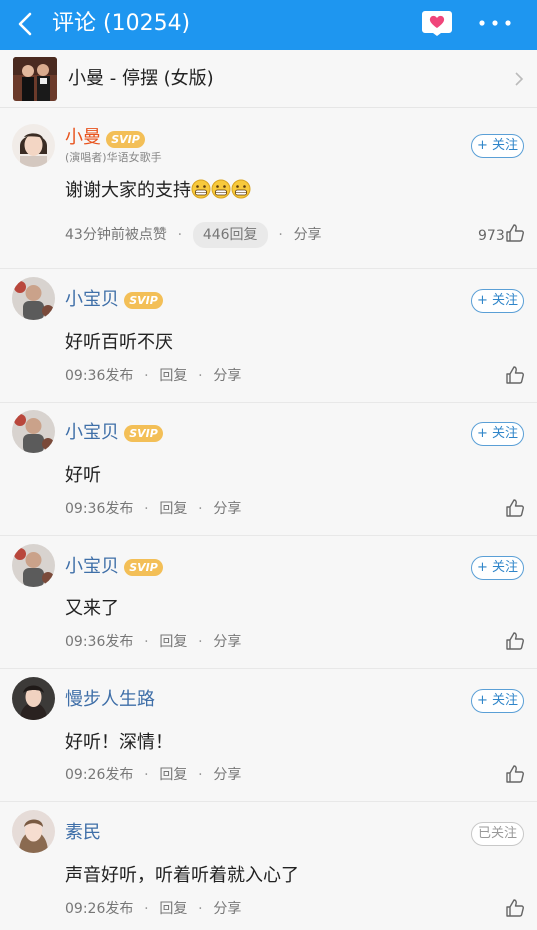  What do you see at coordinates (83, 833) in the screenshot?
I see `comment-username: 素民` at bounding box center [83, 833].